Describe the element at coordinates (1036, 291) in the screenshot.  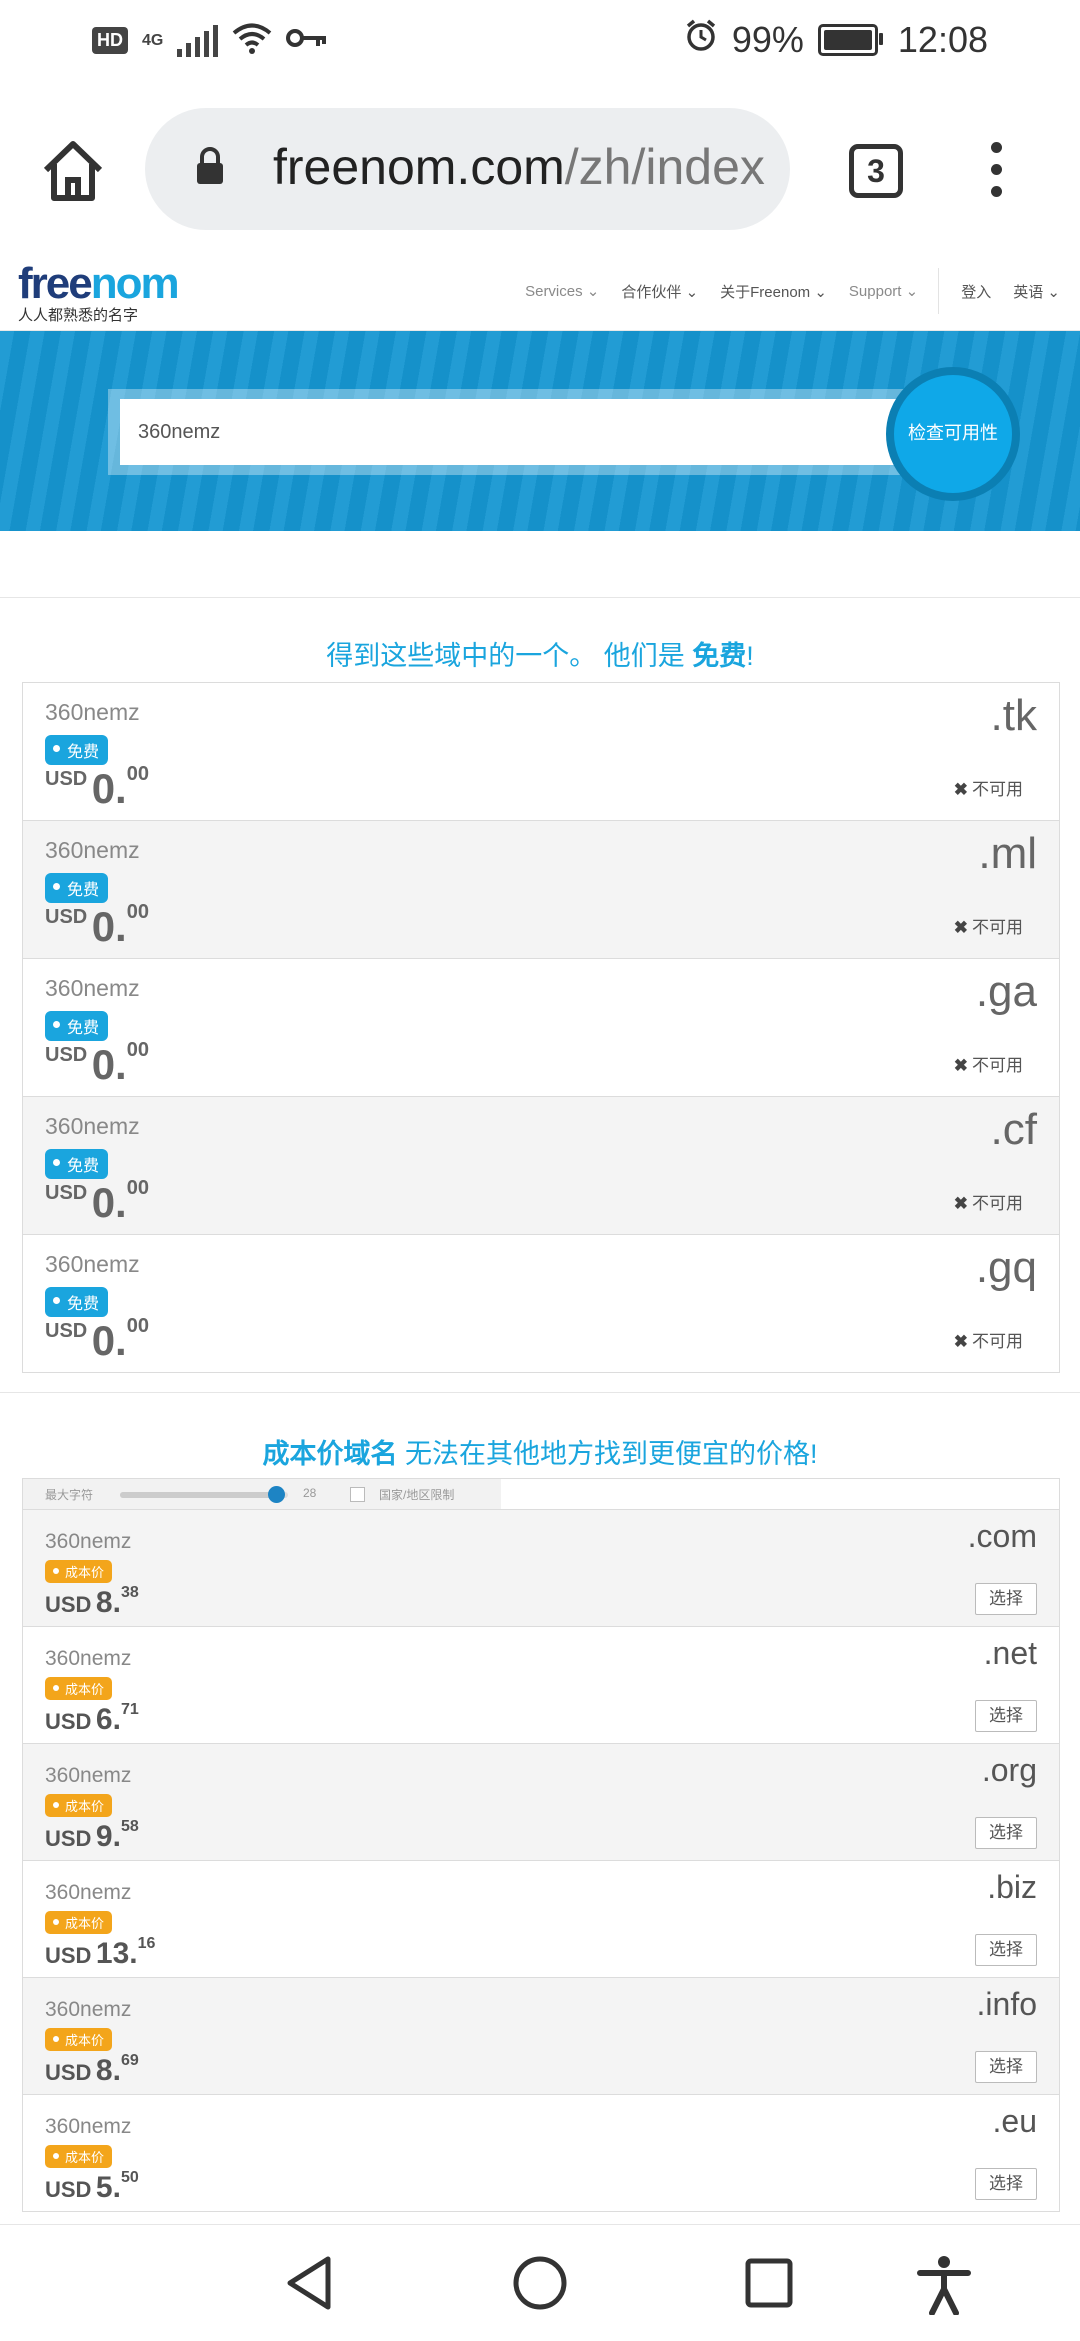
I see `nav-language: 英语 ⌄` at that location.